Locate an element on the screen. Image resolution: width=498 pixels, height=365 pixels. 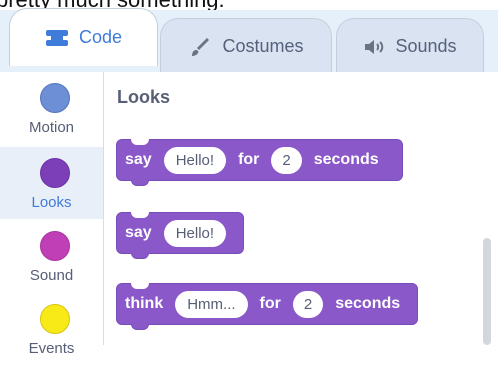
category-events: Events is located at coordinates (51, 329).